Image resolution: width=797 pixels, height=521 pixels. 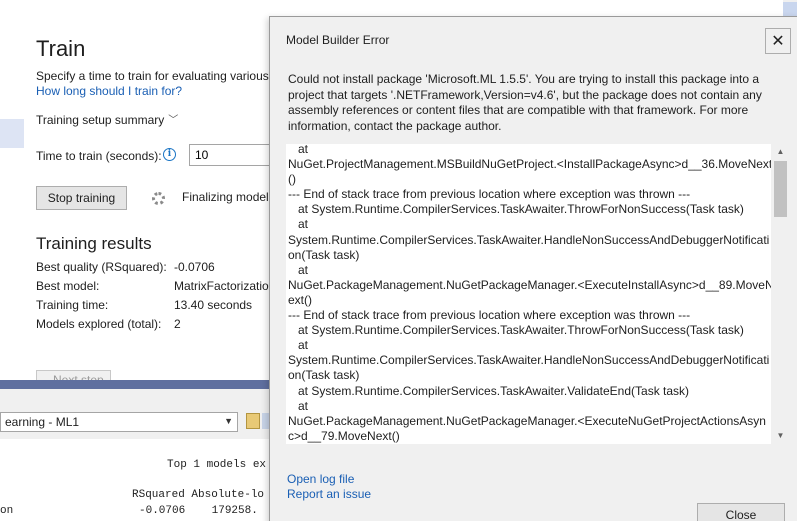 I want to click on training-setup-summary-label: Training setup summary, so click(x=100, y=120).